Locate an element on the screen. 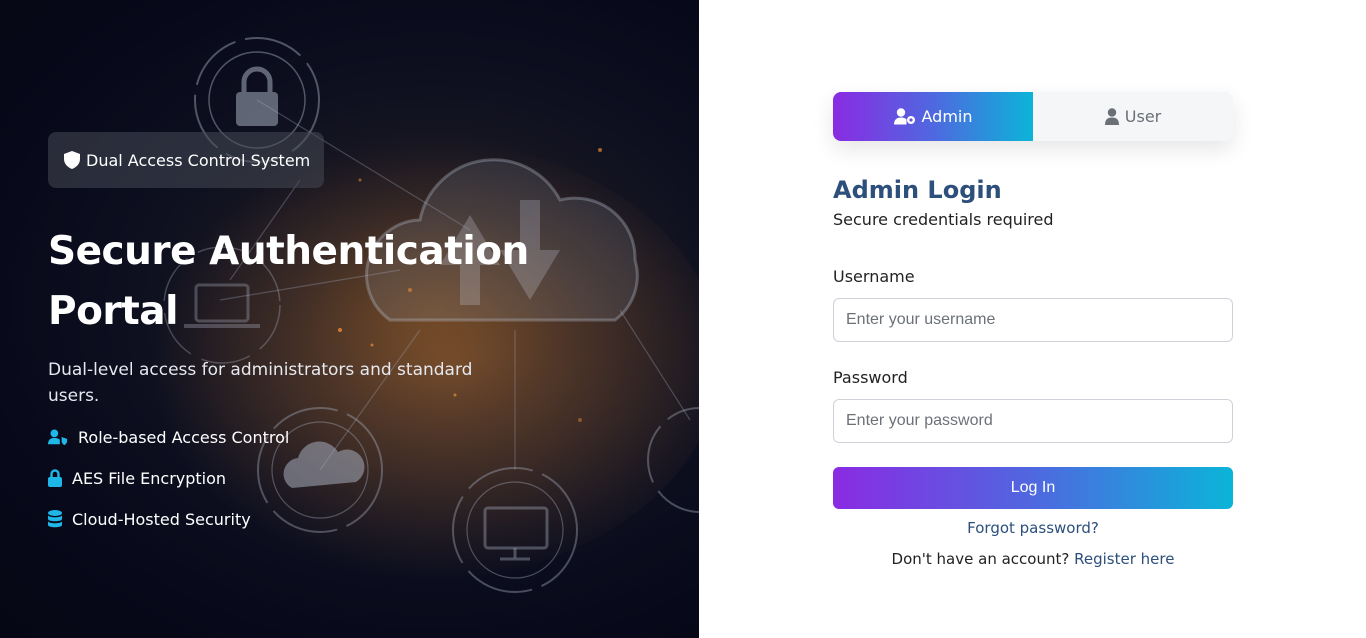  username-input is located at coordinates (1033, 320).